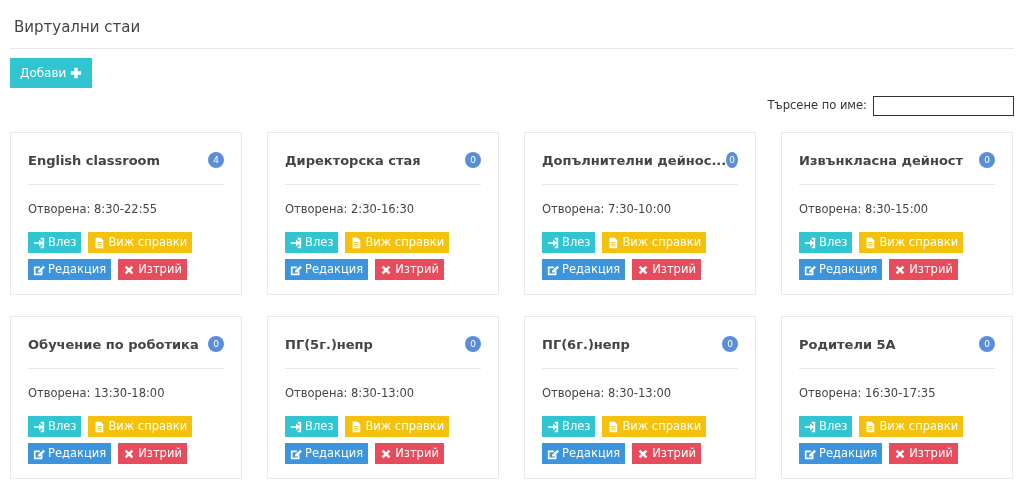 This screenshot has height=485, width=1024. I want to click on search-label: Търсене по име:, so click(817, 105).